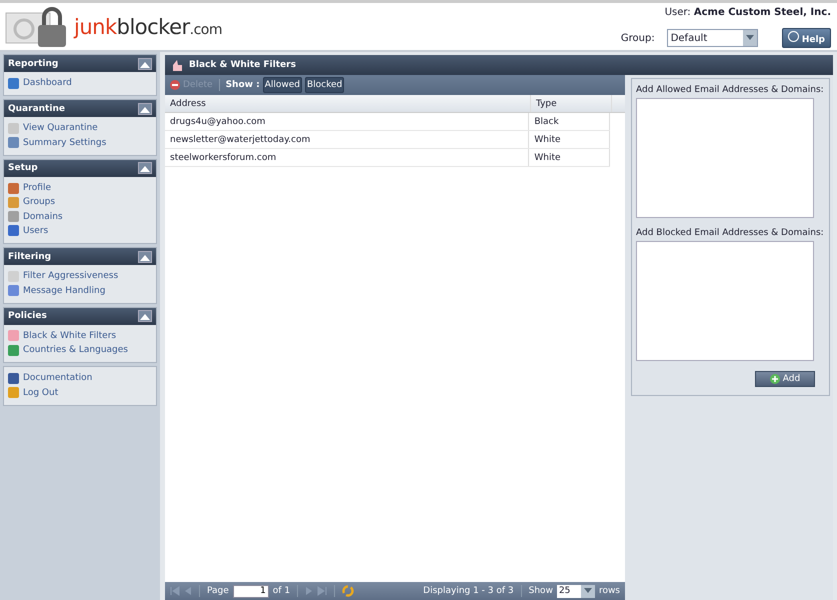  What do you see at coordinates (775, 379) in the screenshot?
I see `plus-circle-icon` at bounding box center [775, 379].